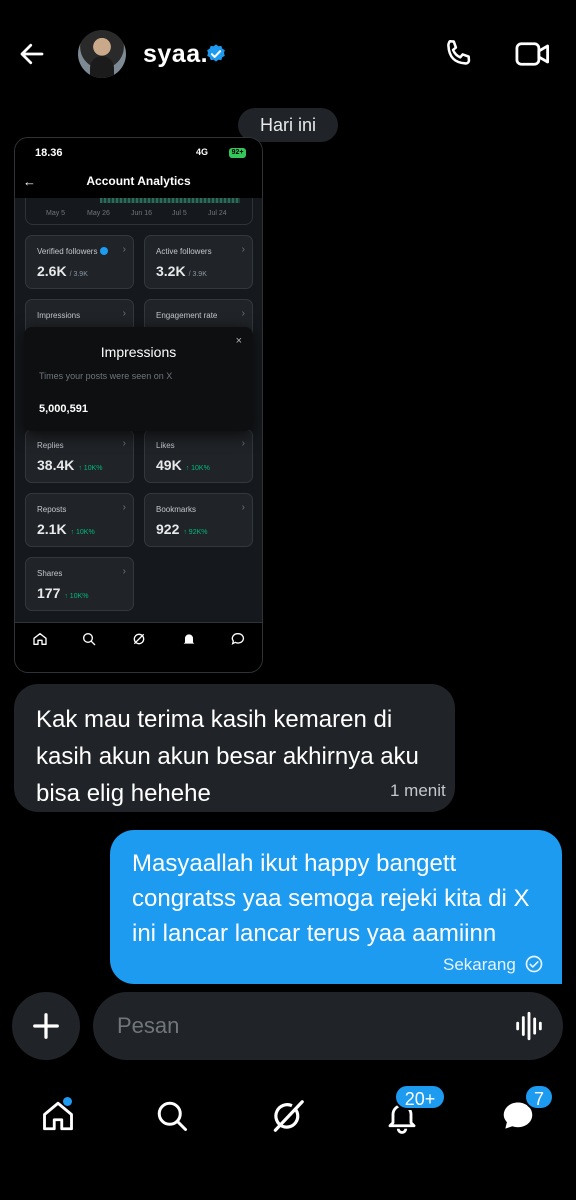 Image resolution: width=576 pixels, height=1200 pixels. Describe the element at coordinates (198, 520) in the screenshot. I see `embedded-card-bookmarks: Bookmarks › 922 ↑ 92K%` at that location.